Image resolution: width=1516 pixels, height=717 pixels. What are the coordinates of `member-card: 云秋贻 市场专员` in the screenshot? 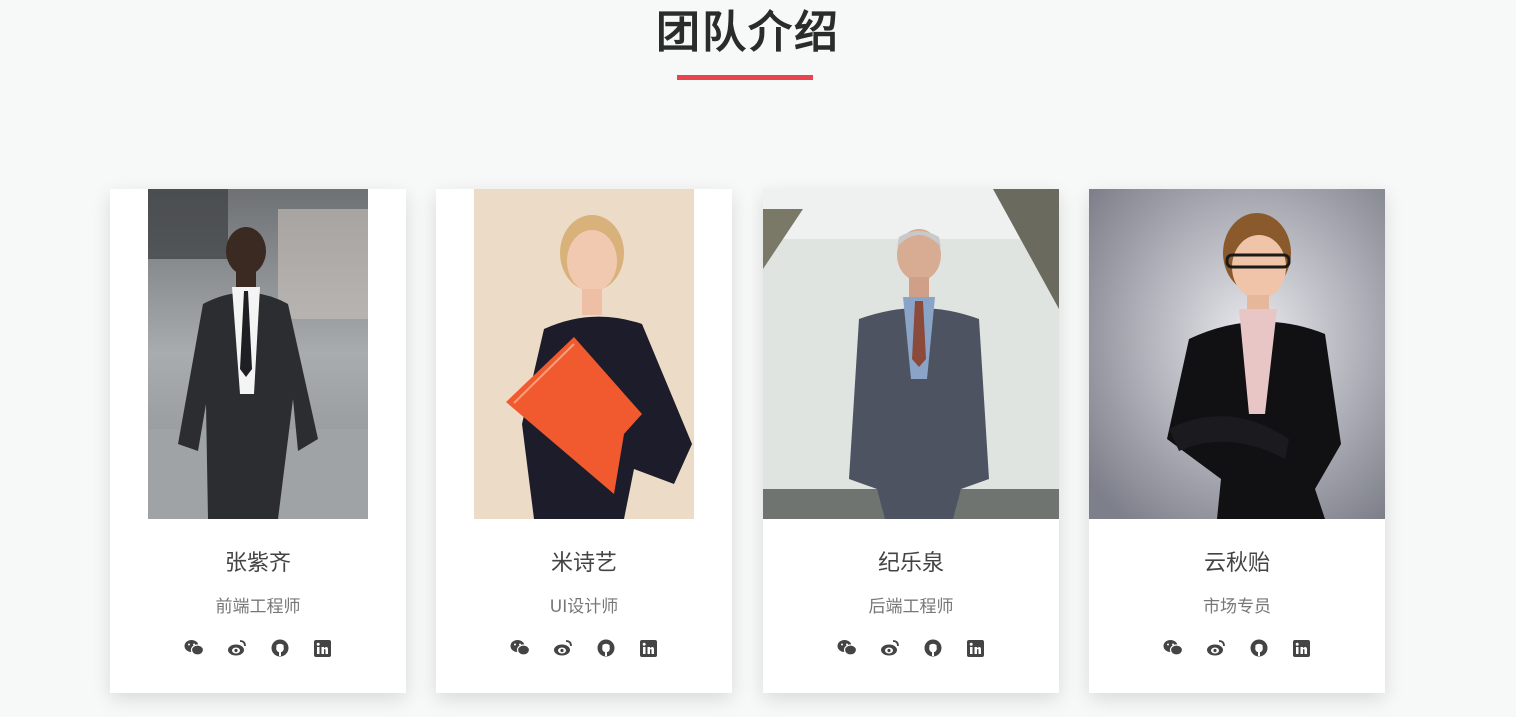 It's located at (1237, 441).